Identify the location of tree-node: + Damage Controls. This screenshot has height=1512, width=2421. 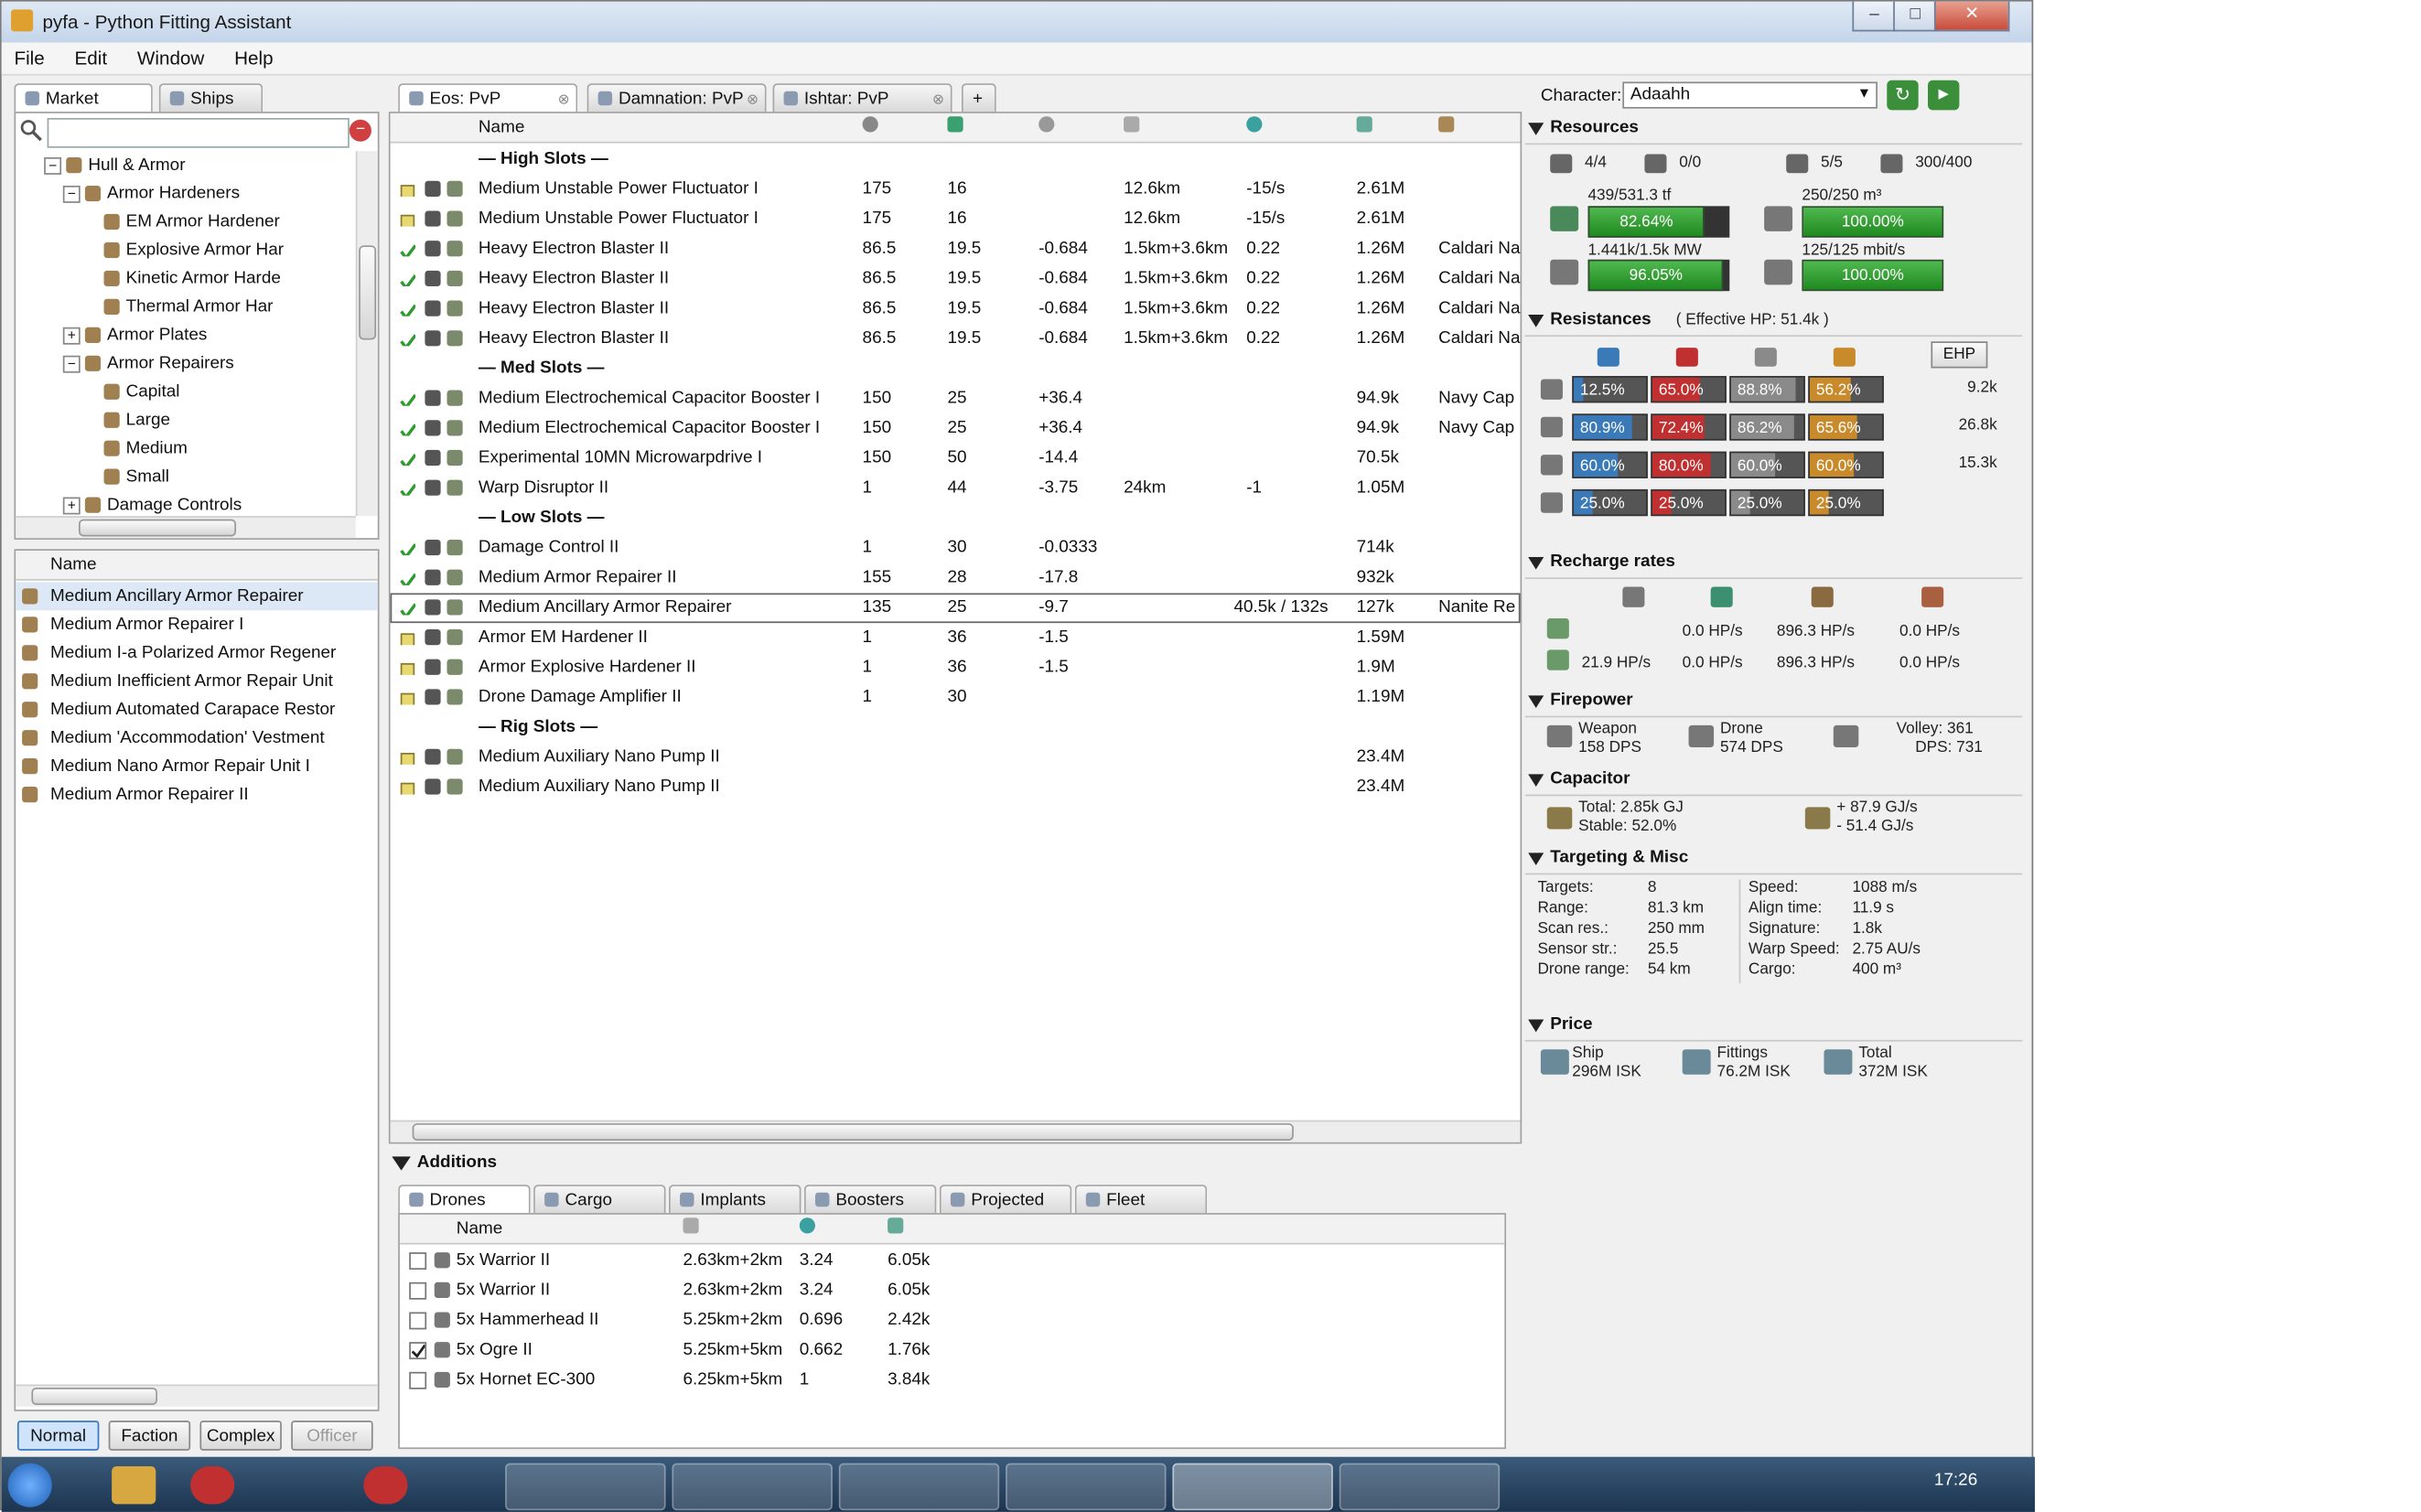
(186, 505).